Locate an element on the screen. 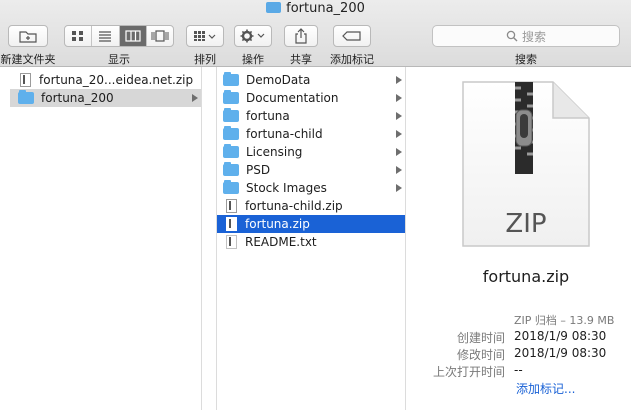 This screenshot has width=631, height=410. list-item: Stock Images is located at coordinates (311, 188).